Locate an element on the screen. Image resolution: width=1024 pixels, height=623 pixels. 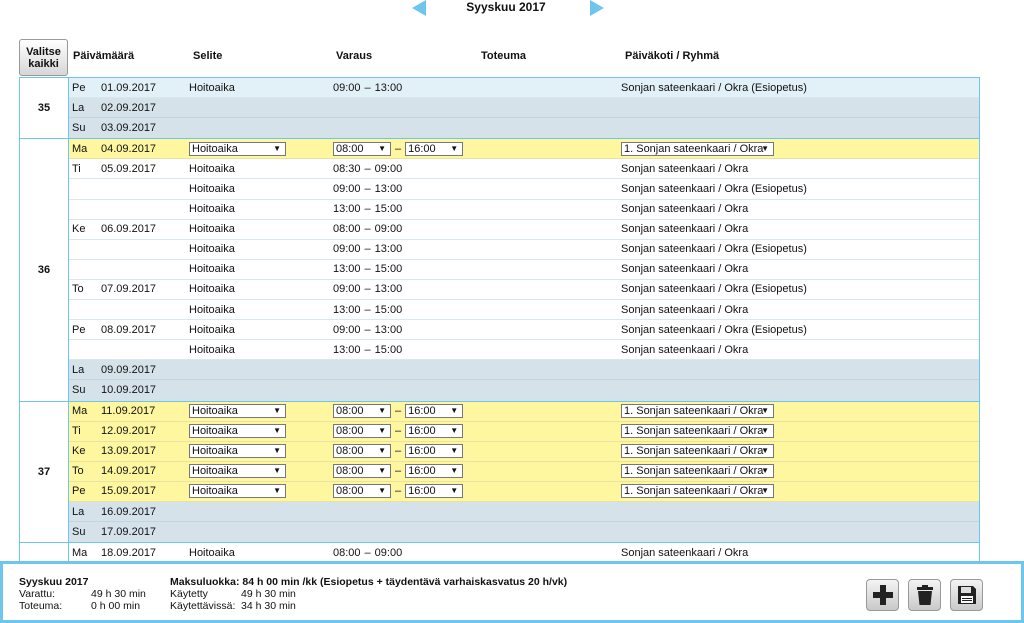
table-row: Su 03.09.2017 is located at coordinates (524, 128).